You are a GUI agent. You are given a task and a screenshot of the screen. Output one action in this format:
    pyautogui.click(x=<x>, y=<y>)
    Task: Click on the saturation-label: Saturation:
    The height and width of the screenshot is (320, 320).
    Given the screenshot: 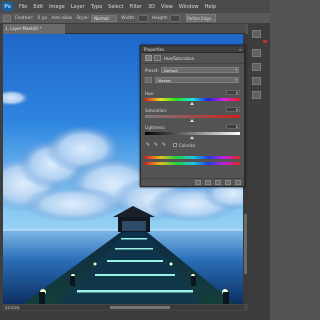 What is the action you would take?
    pyautogui.click(x=156, y=110)
    